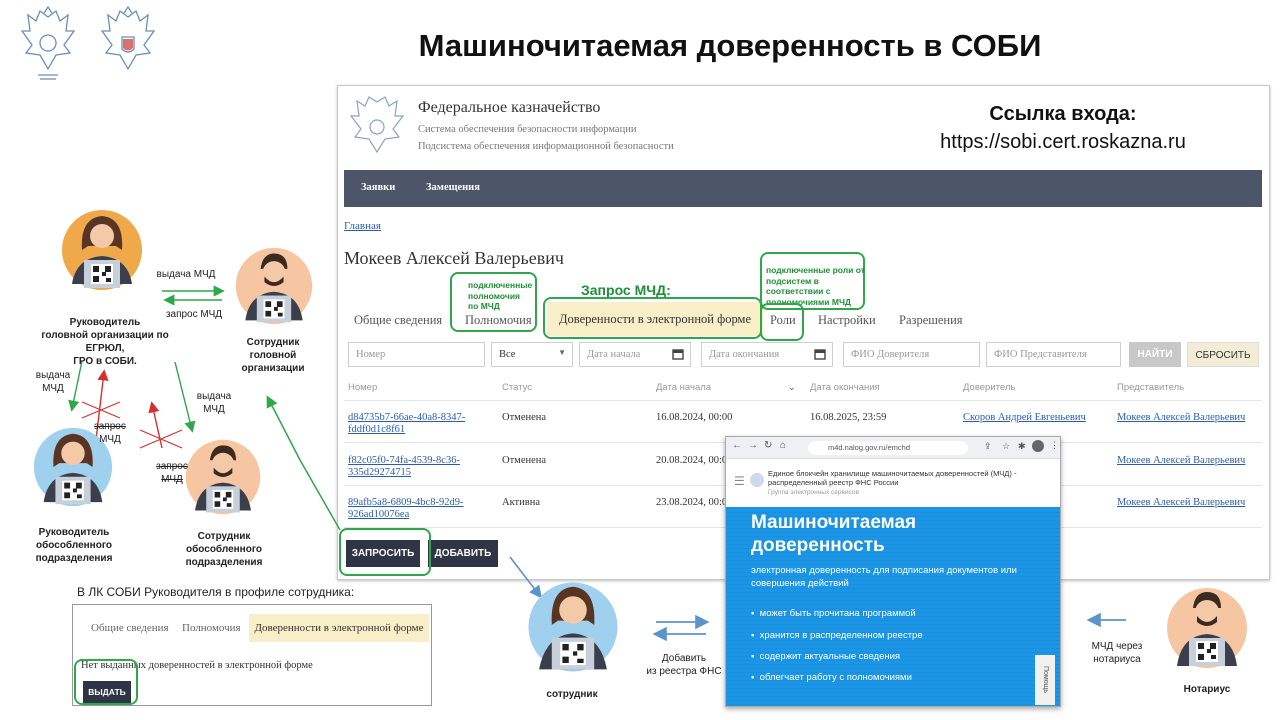 This screenshot has height=720, width=1280. What do you see at coordinates (730, 45) in the screenshot?
I see `slide-title: Машиночитаемая доверенность в СОБИ` at bounding box center [730, 45].